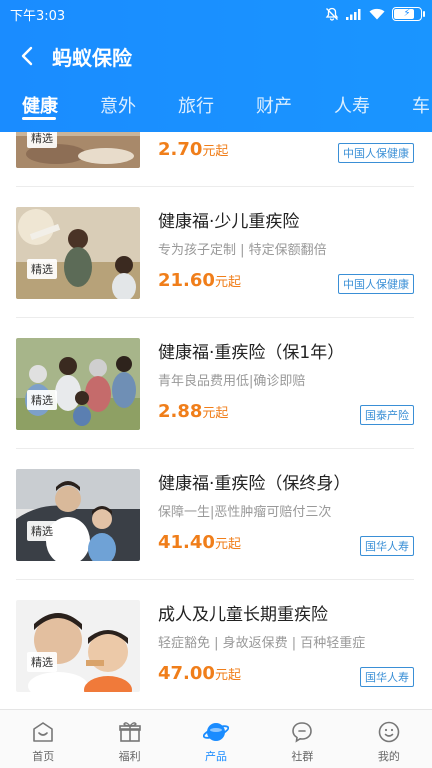 Image resolution: width=432 pixels, height=768 pixels. What do you see at coordinates (40, 105) in the screenshot?
I see `tab-health: 健康` at bounding box center [40, 105].